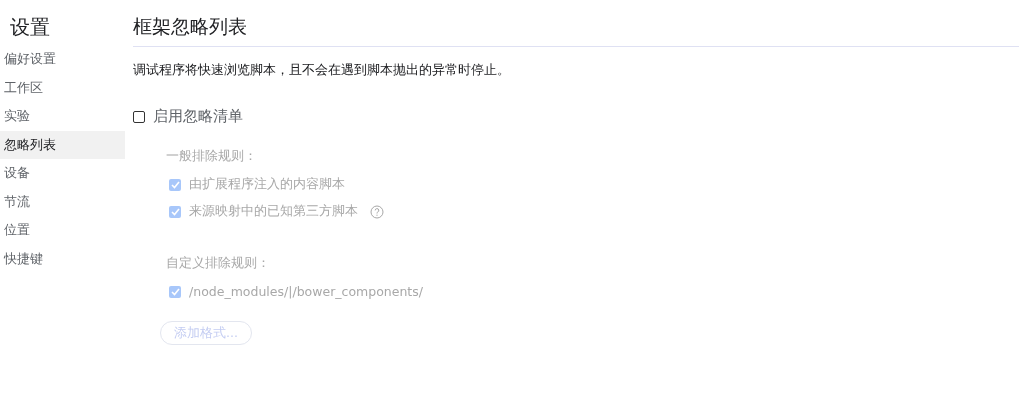 The height and width of the screenshot is (409, 1019). I want to click on sidebar-item: 位置, so click(62, 230).